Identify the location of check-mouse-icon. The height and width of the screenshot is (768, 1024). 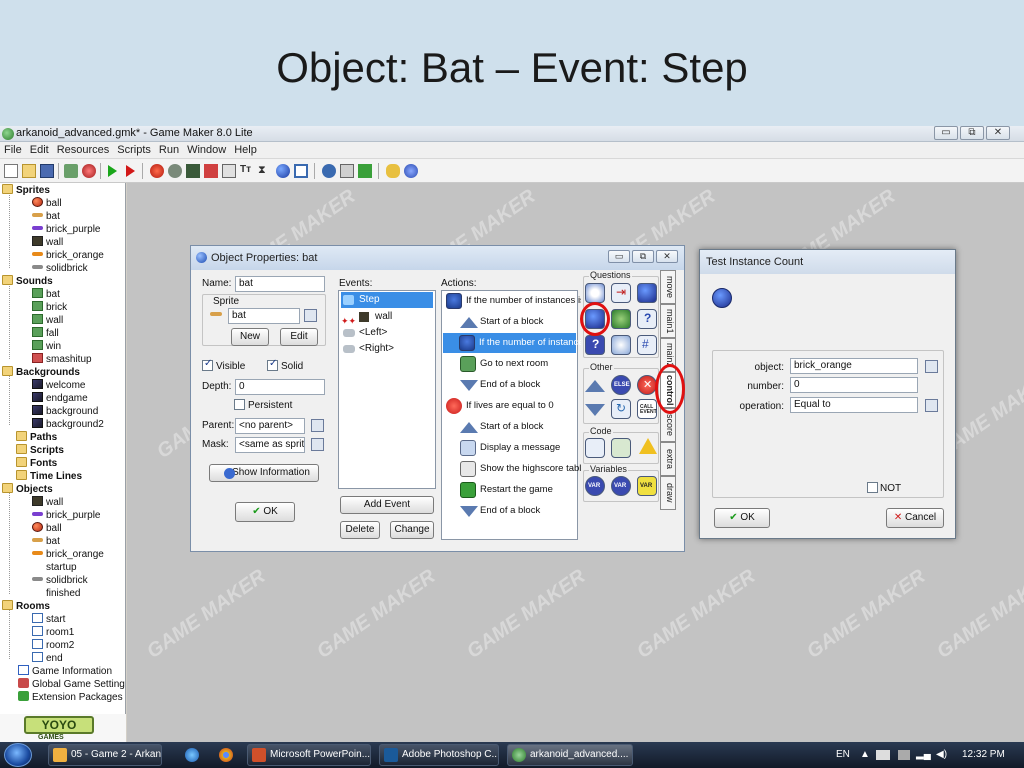
(621, 345).